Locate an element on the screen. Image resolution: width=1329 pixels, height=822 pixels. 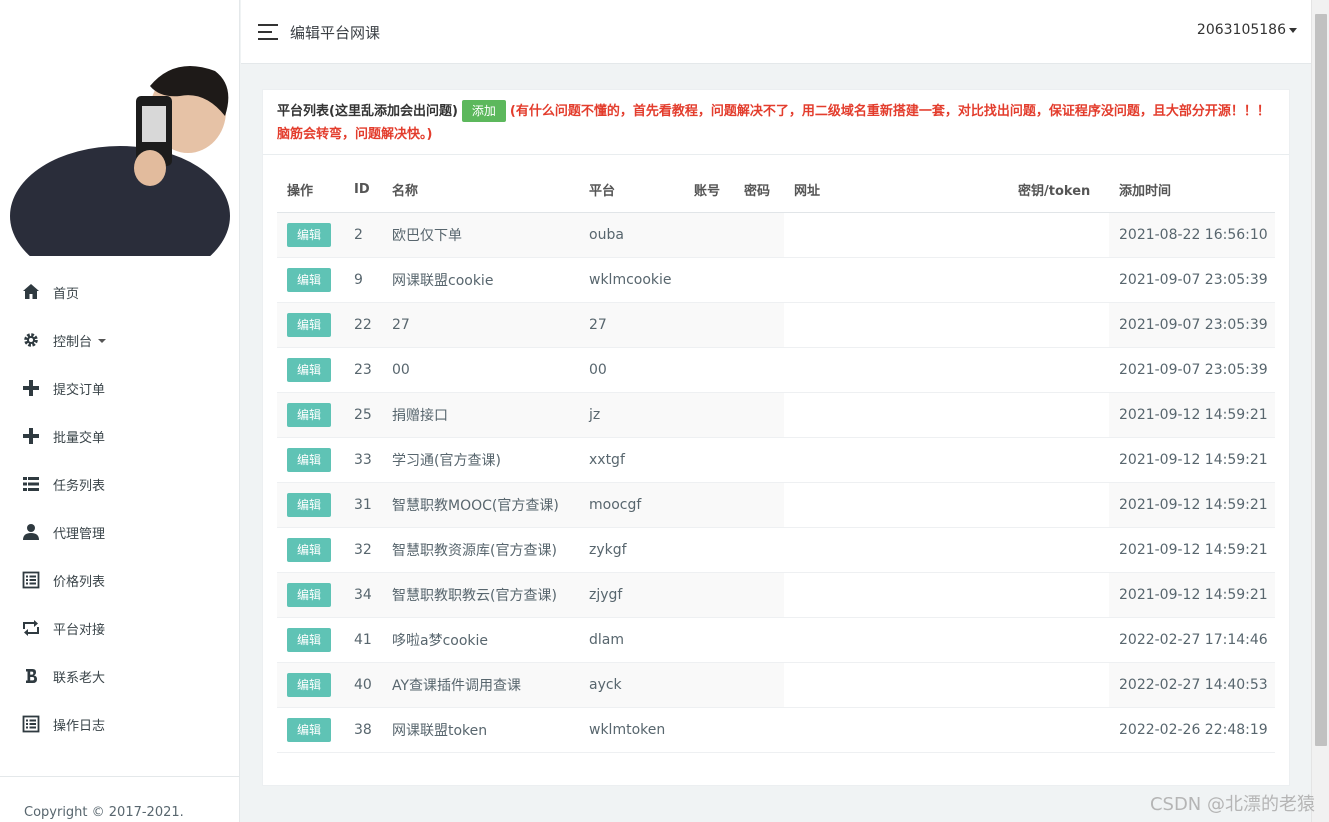
sidebar-item-batch-submit: 批量交单 is located at coordinates (120, 436).